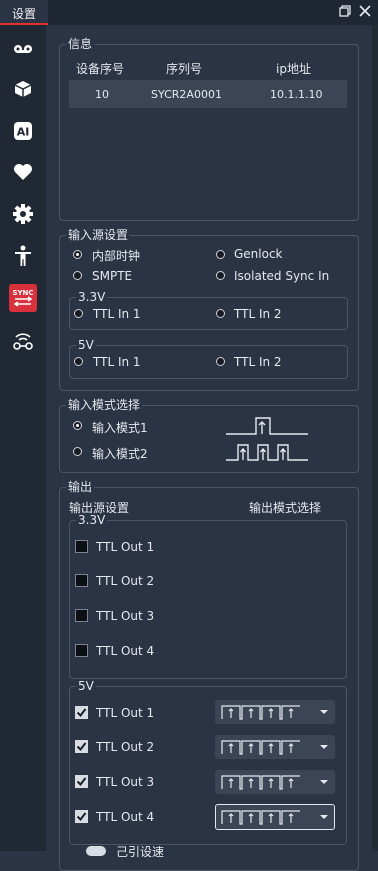 This screenshot has height=871, width=378. What do you see at coordinates (86, 345) in the screenshot?
I see `input-5v-title: 5V` at bounding box center [86, 345].